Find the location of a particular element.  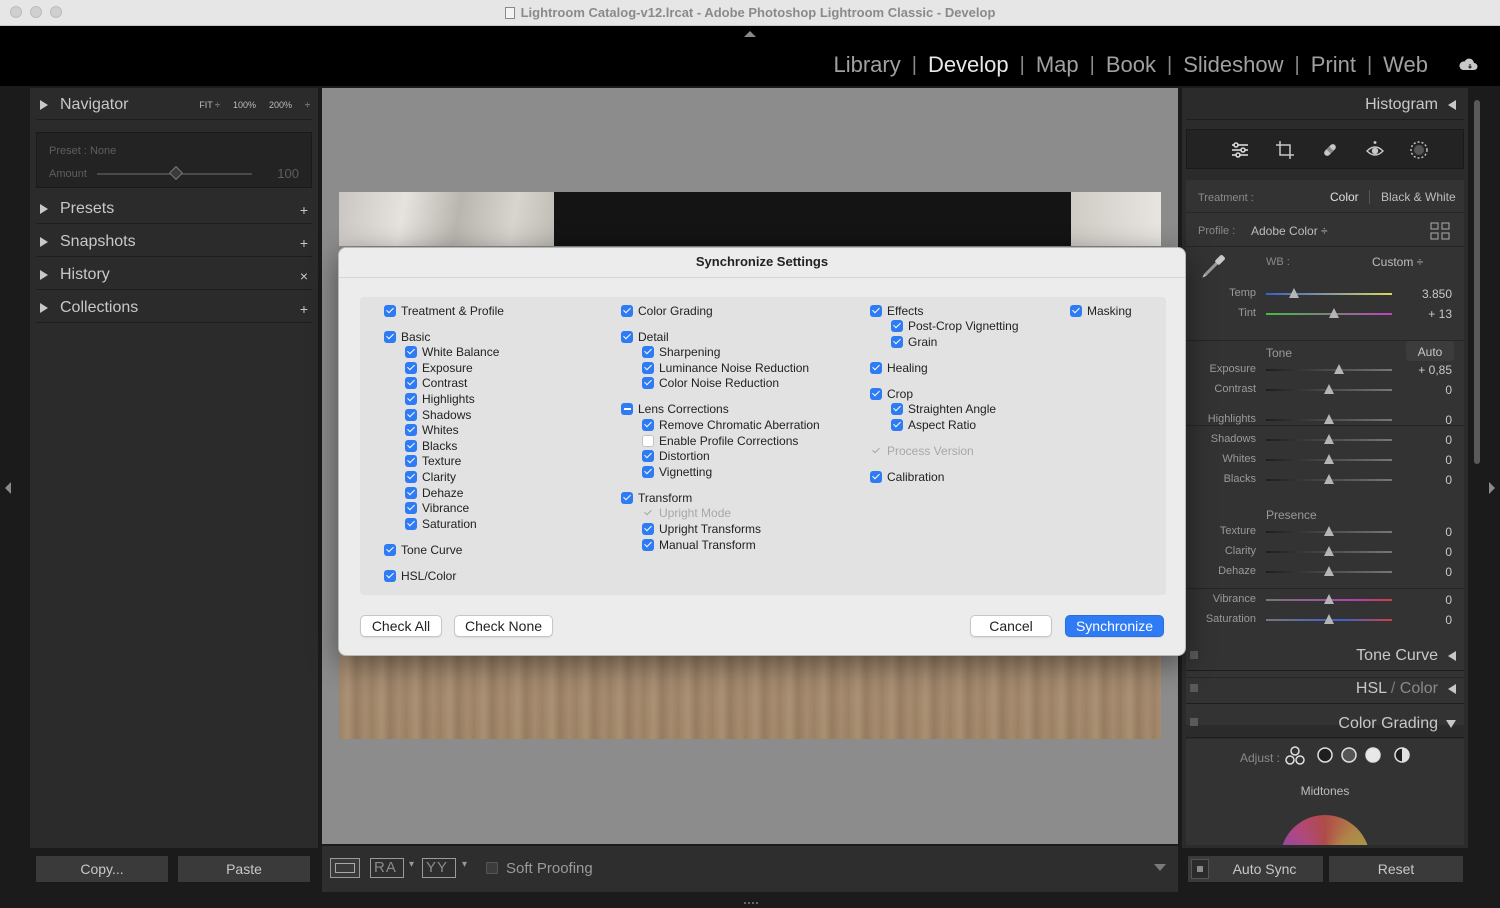

option-transform: Transform is located at coordinates (656, 497).